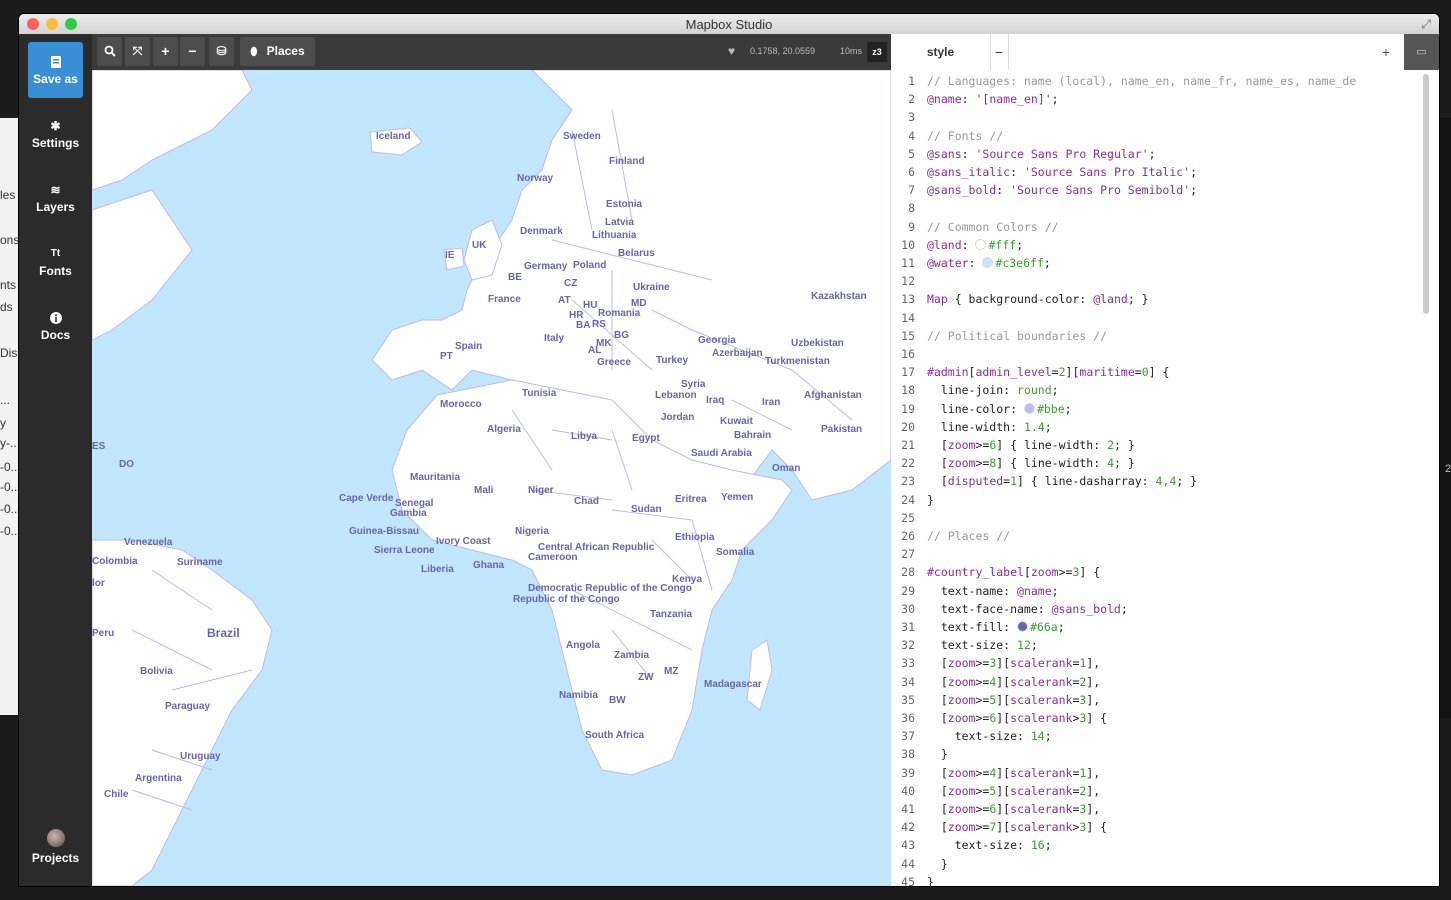  What do you see at coordinates (1426, 24) in the screenshot?
I see `fullscreen-icon: ⤢` at bounding box center [1426, 24].